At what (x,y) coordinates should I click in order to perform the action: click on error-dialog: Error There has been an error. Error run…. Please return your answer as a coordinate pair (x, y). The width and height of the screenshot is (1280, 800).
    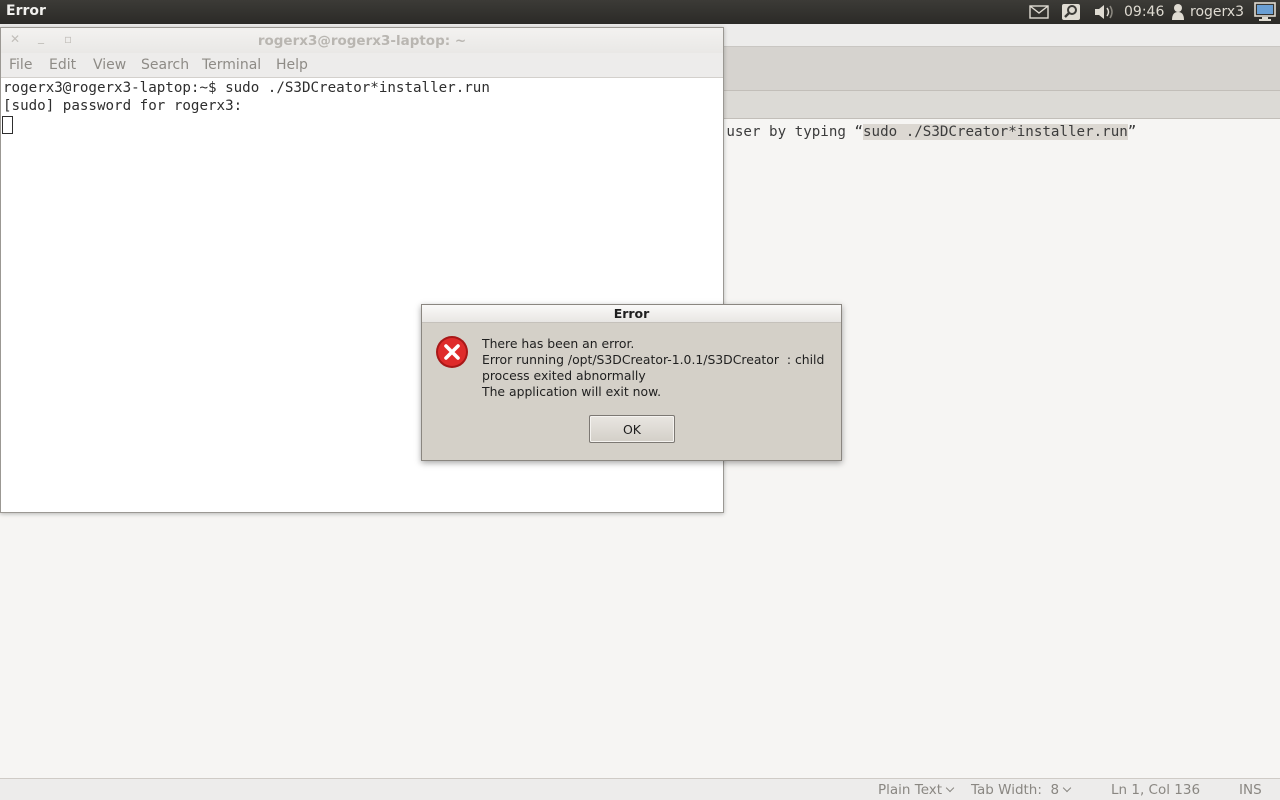
    Looking at the image, I should click on (631, 382).